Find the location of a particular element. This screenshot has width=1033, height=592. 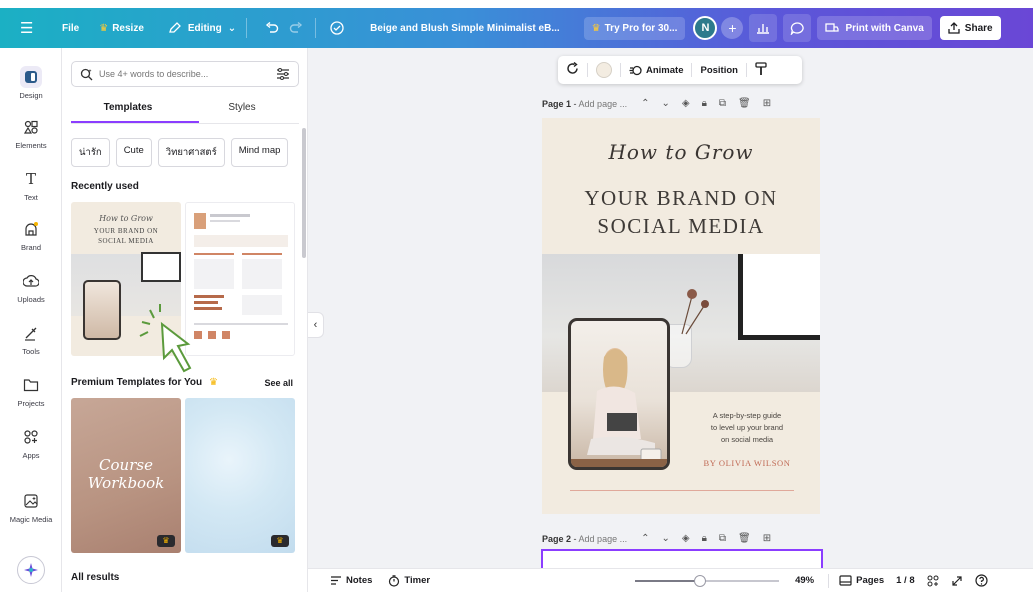

rail-item-text: T Text is located at coordinates (31, 185).